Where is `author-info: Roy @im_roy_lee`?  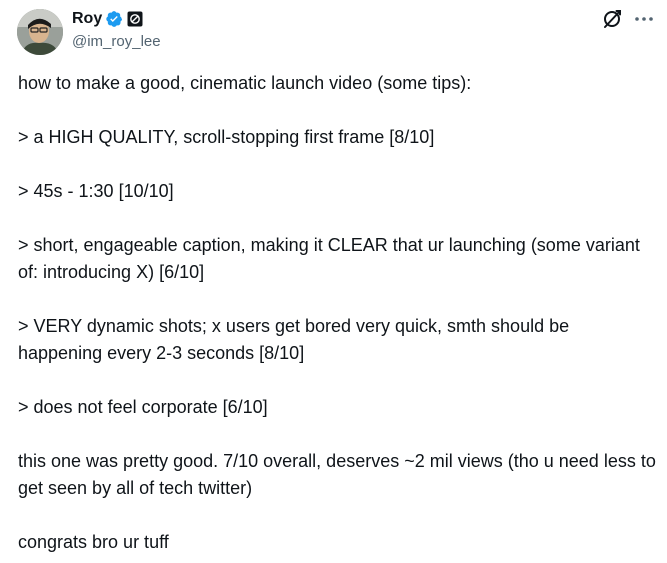 author-info: Roy @im_roy_lee is located at coordinates (116, 30).